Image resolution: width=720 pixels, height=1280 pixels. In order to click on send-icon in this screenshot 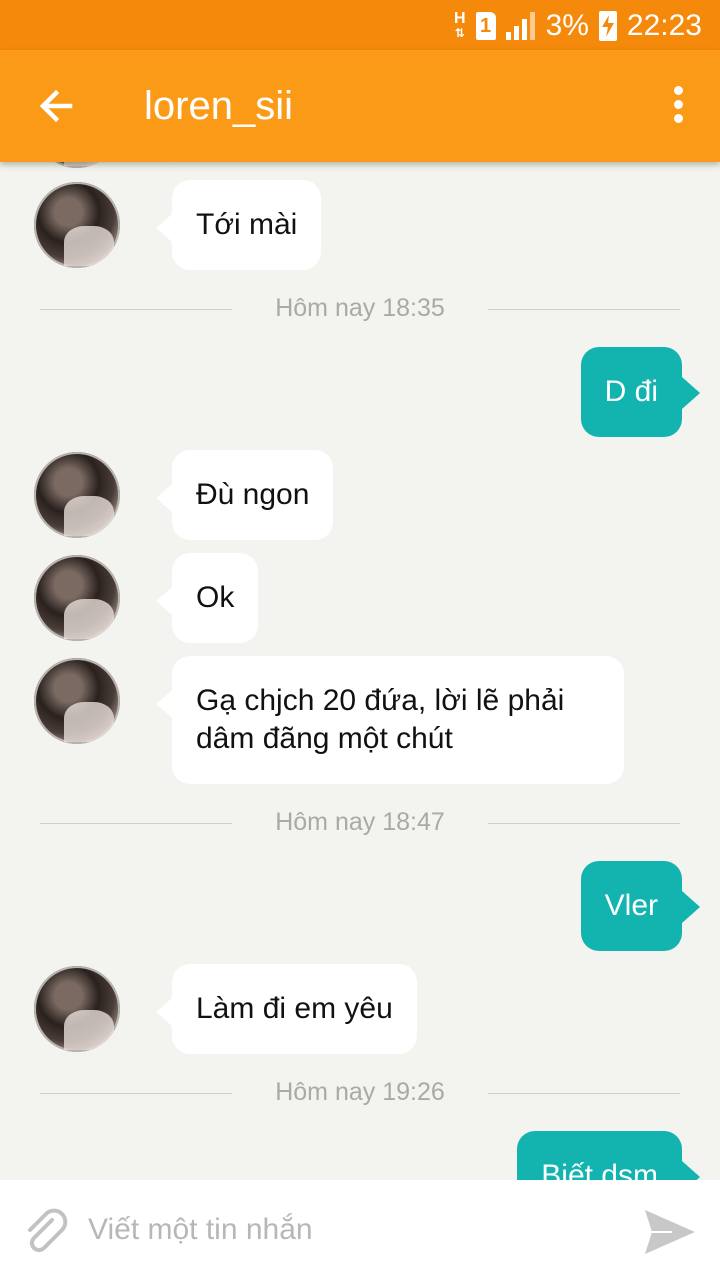, I will do `click(670, 1232)`.